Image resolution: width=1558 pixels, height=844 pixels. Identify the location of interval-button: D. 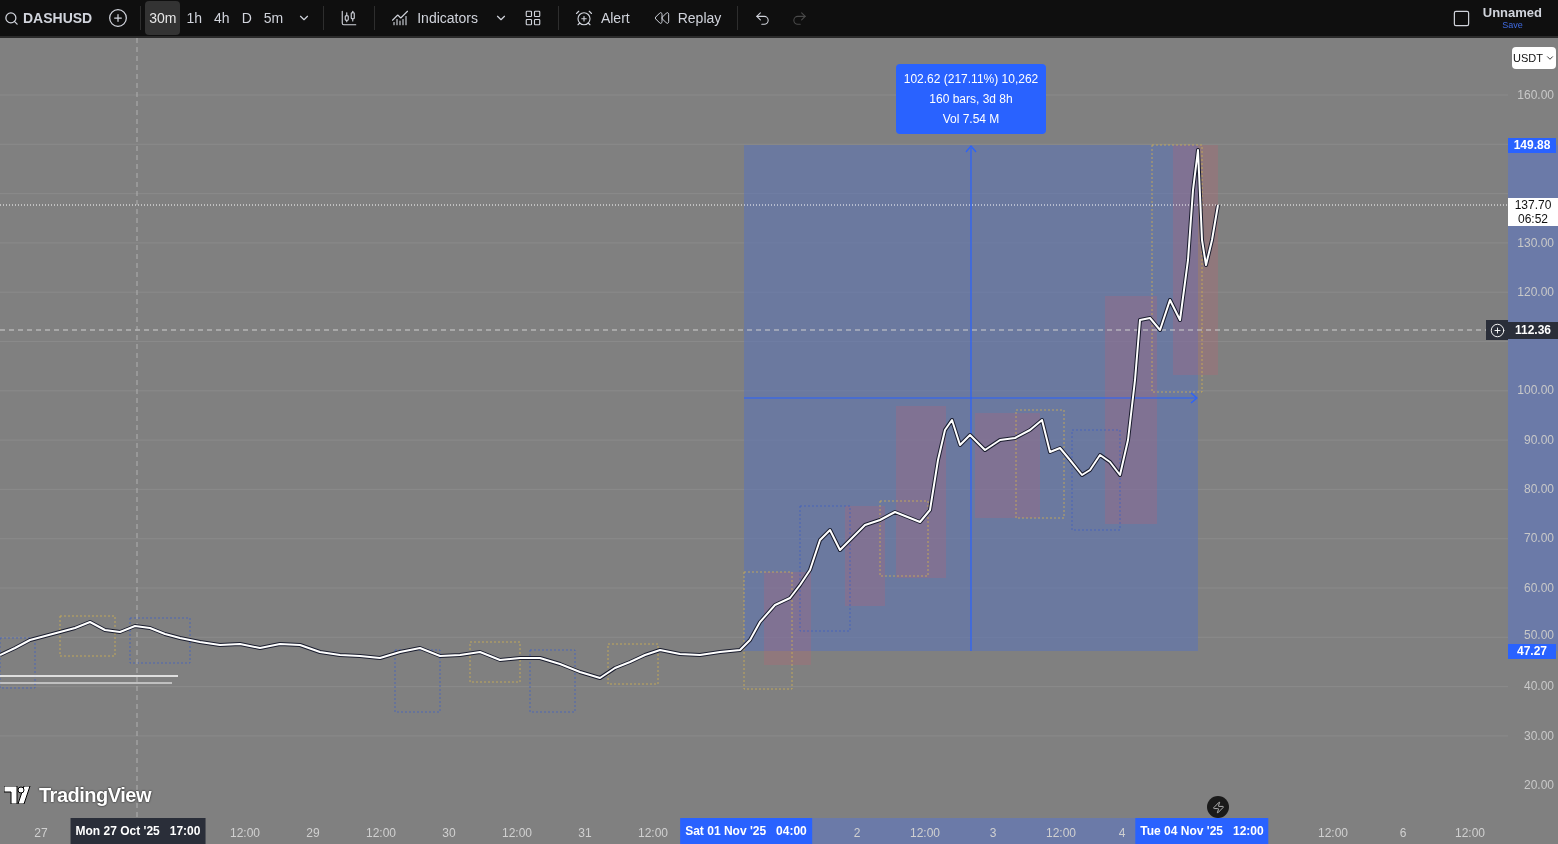
(246, 18).